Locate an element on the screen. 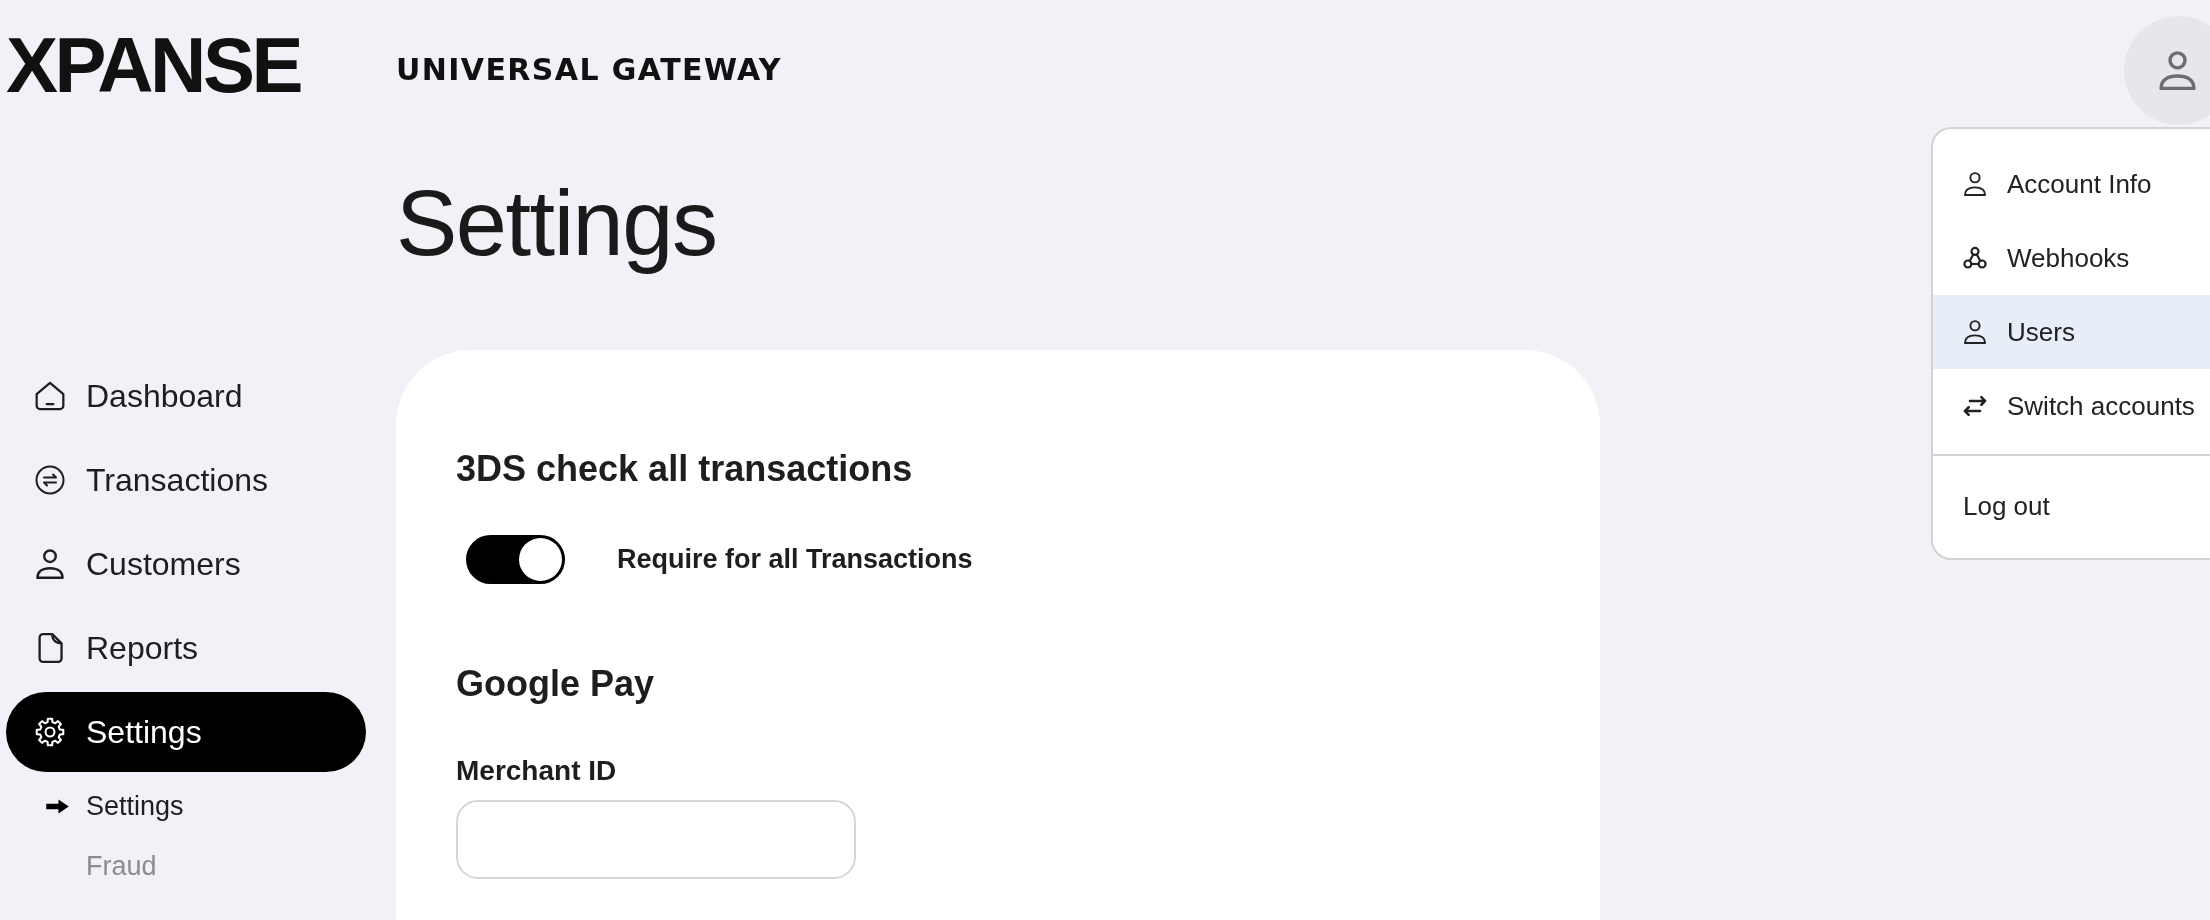 This screenshot has width=2210, height=920. house-icon is located at coordinates (50, 396).